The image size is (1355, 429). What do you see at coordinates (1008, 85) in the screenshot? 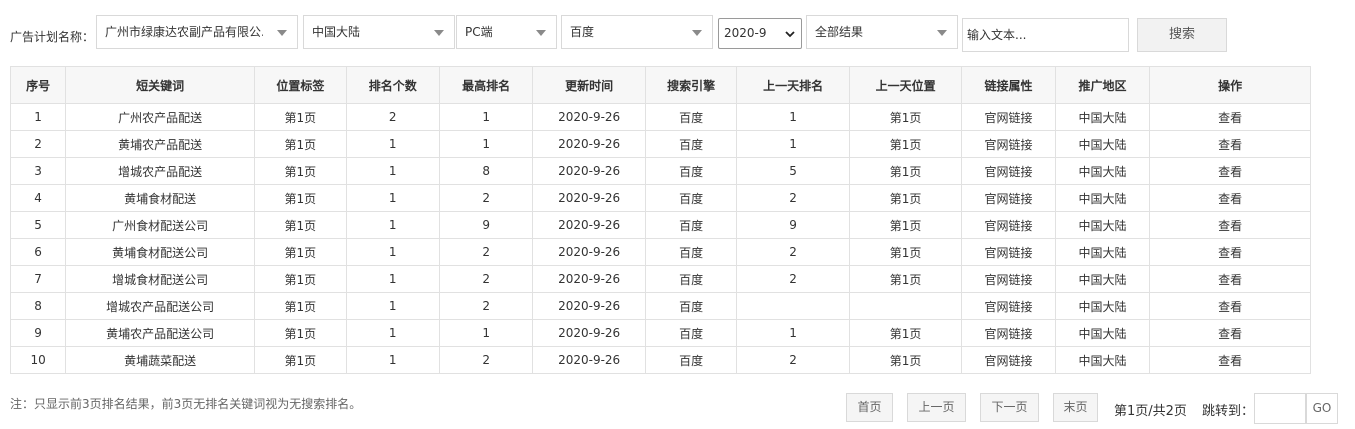
I see `header-link-type: 链接属性` at bounding box center [1008, 85].